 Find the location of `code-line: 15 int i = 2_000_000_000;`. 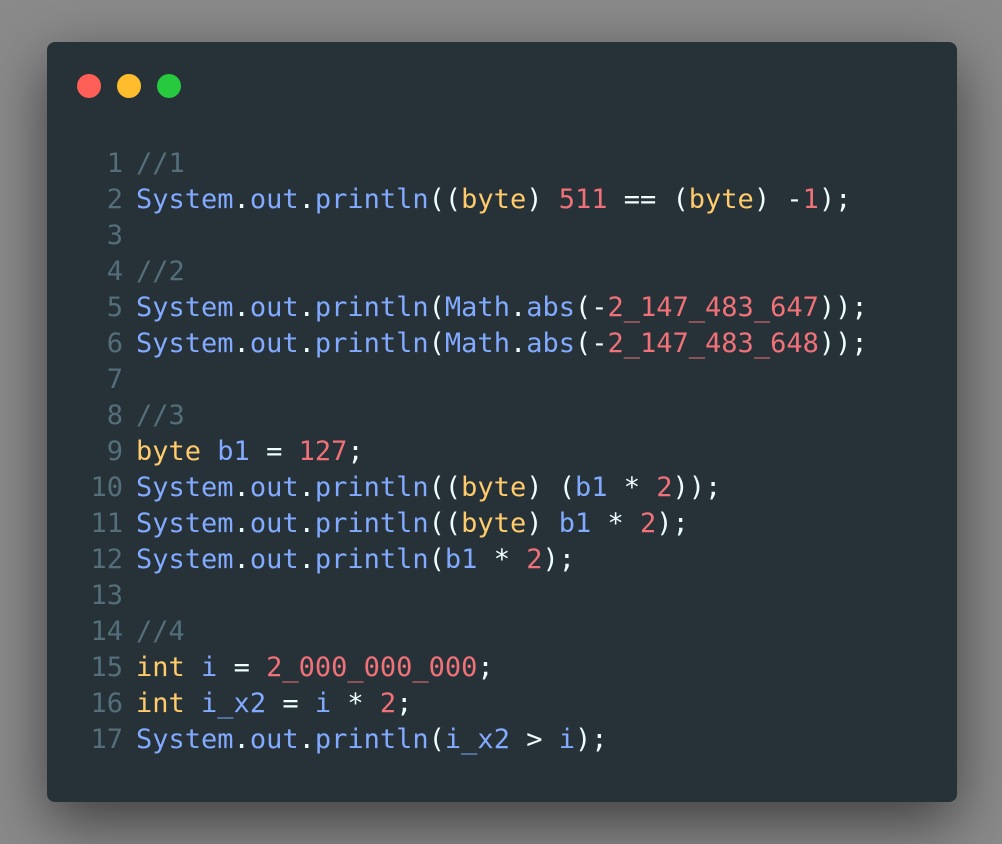

code-line: 15 int i = 2_000_000_000; is located at coordinates (473, 668).